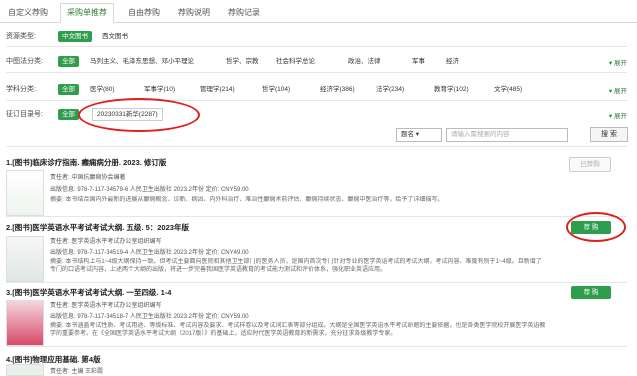 Image resolution: width=637 pixels, height=376 pixels. I want to click on search-field-select: 题名 ▾, so click(419, 135).